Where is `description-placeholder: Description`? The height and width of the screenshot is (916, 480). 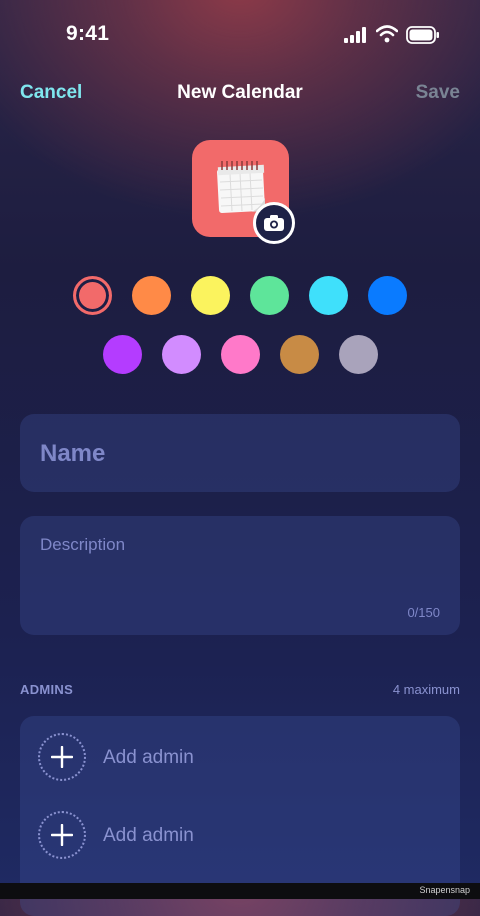
description-placeholder: Description is located at coordinates (83, 544).